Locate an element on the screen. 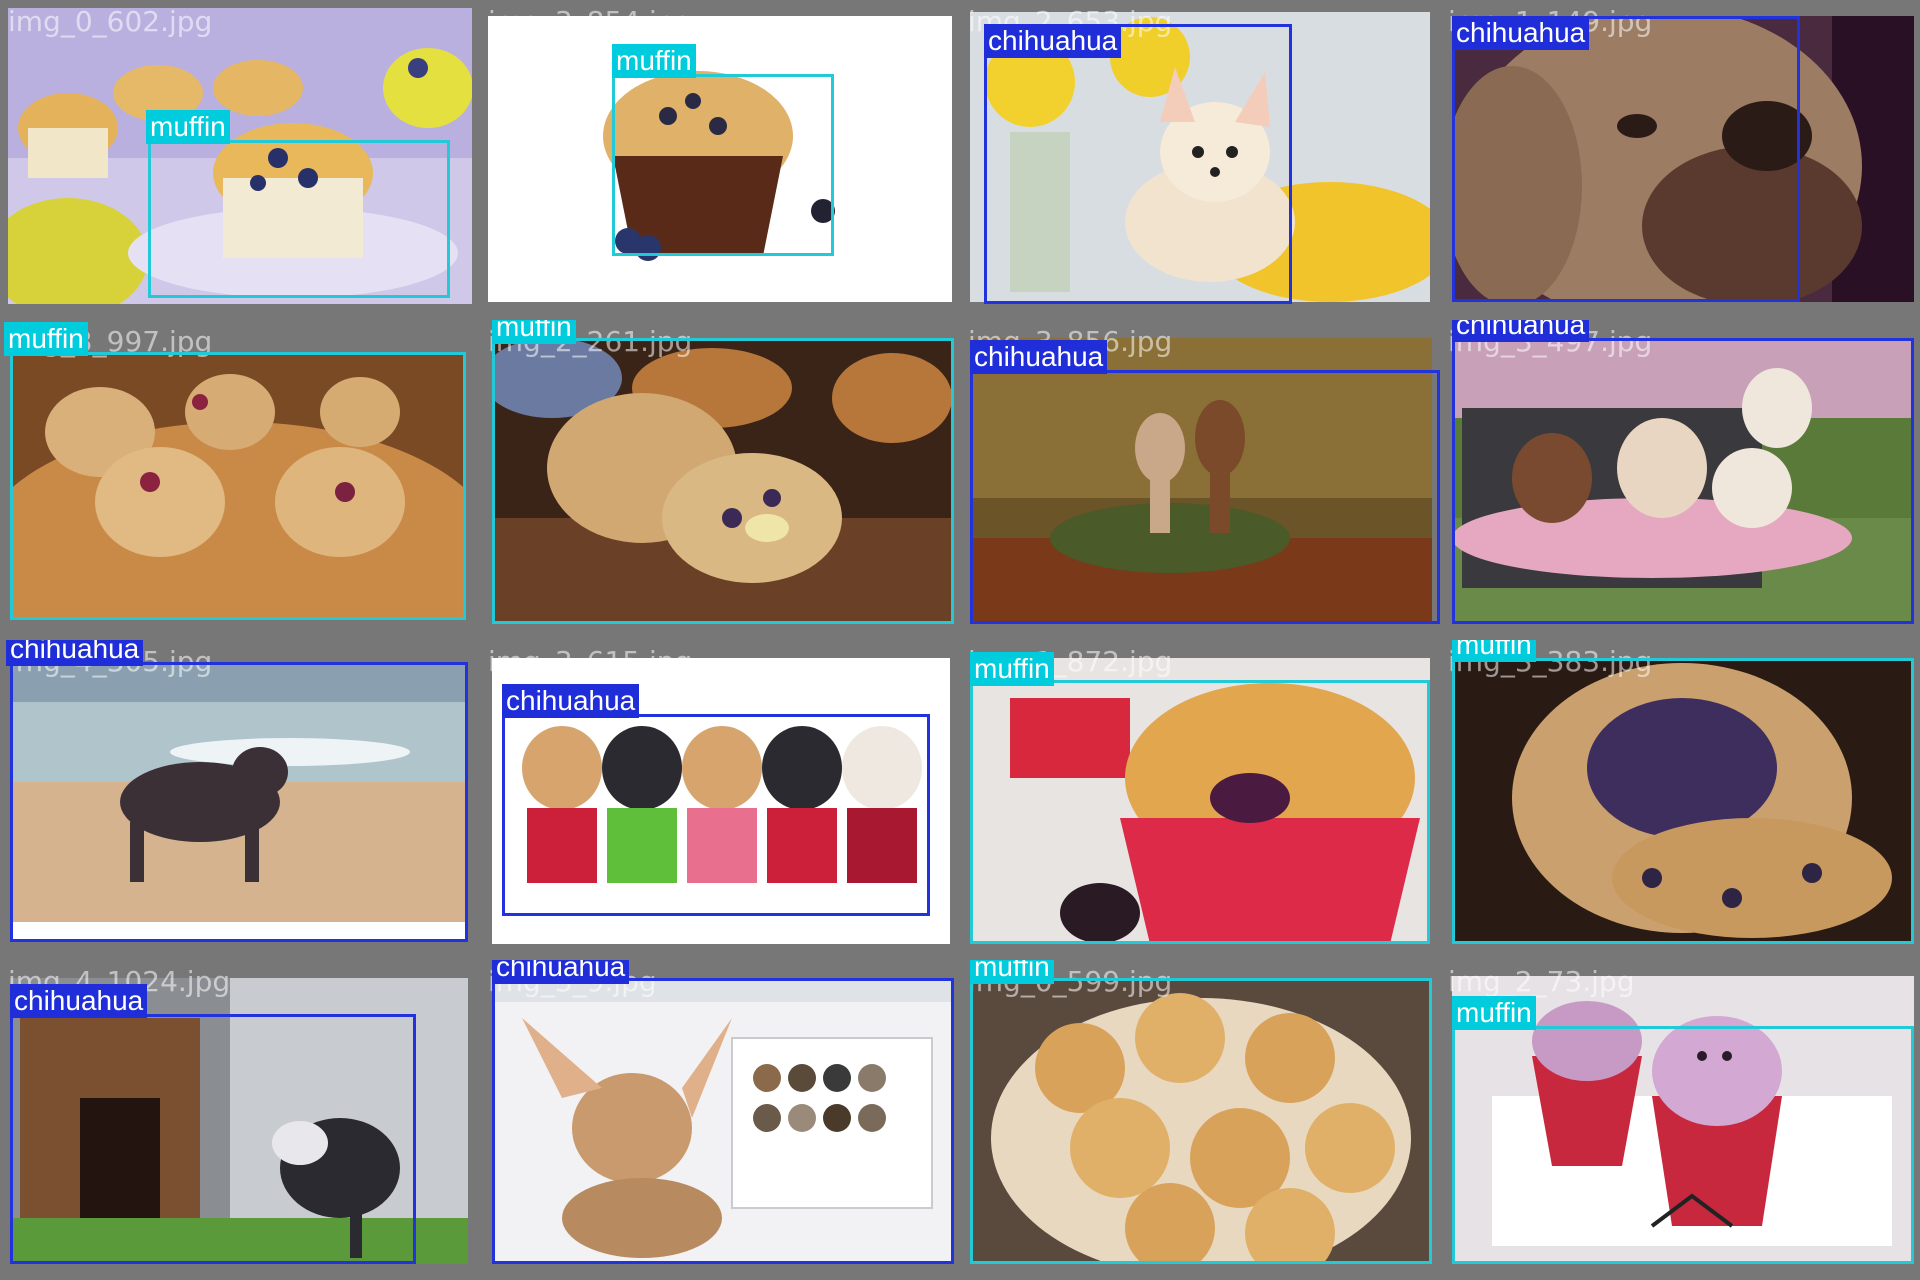 This screenshot has width=1920, height=1280. tile-2: img_3_854.jpg muffin is located at coordinates (720, 160).